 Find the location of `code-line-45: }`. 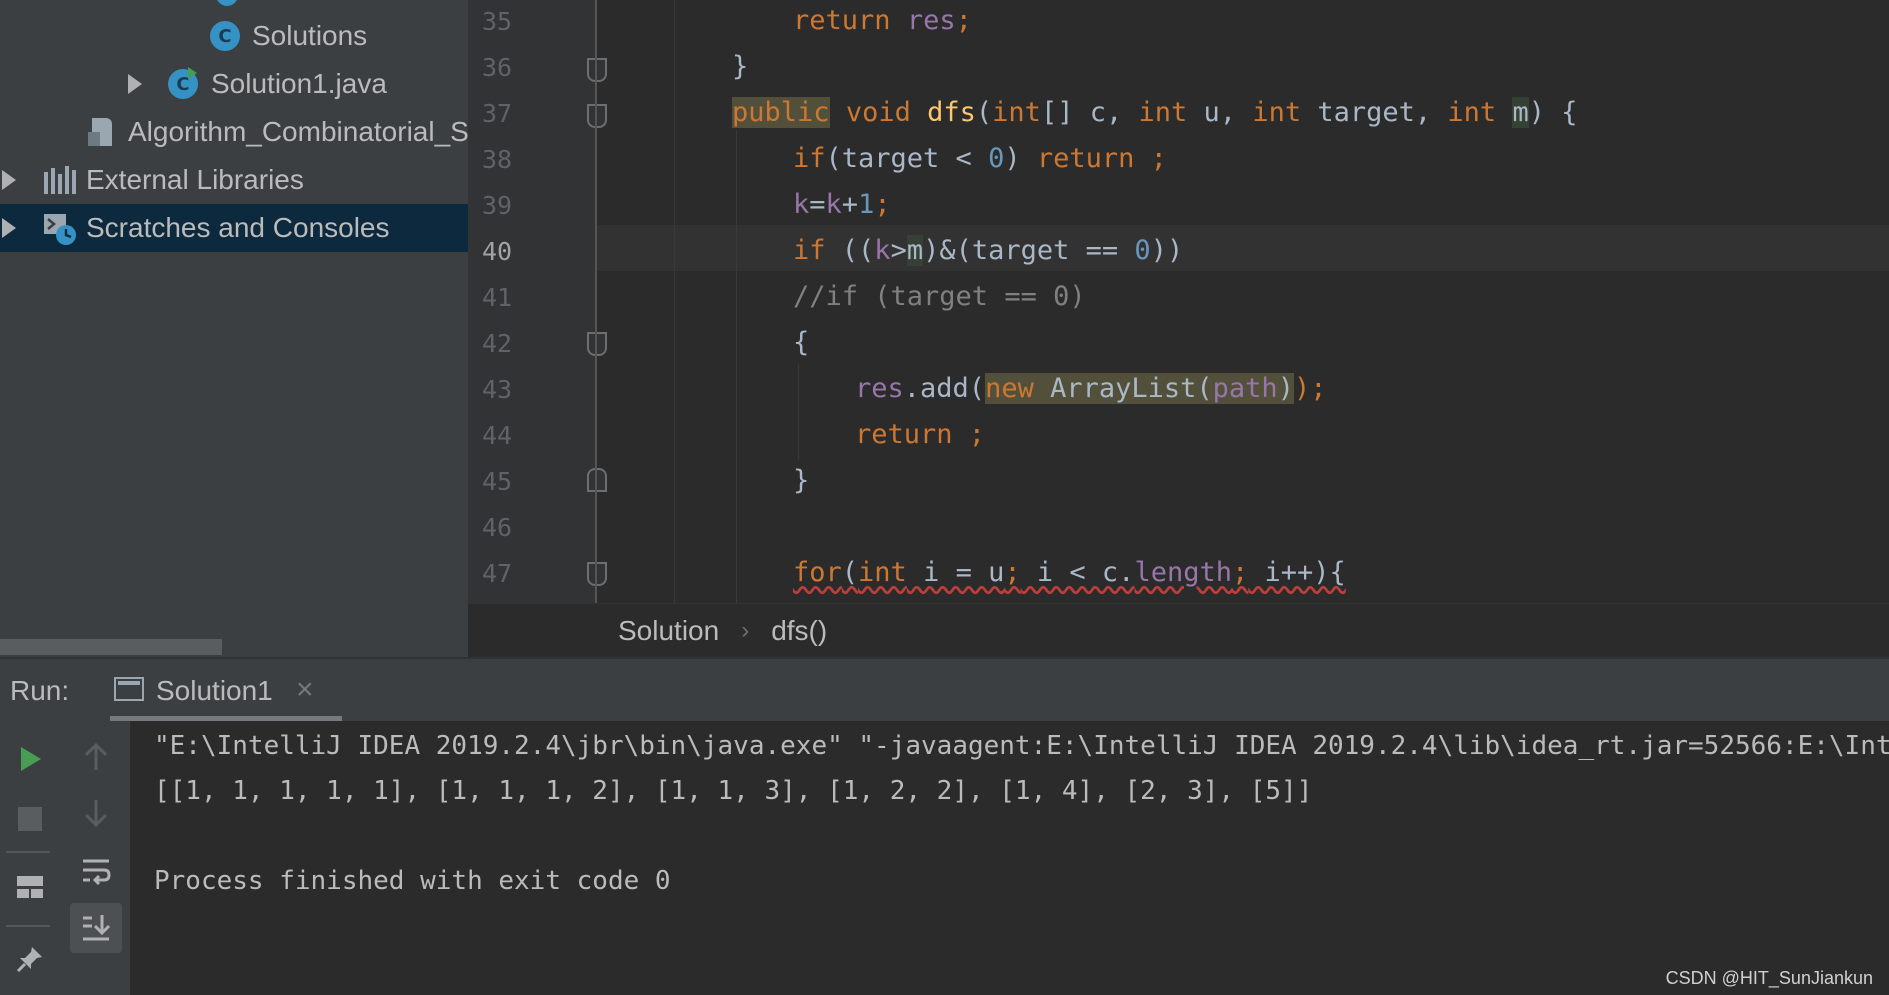

code-line-45: } is located at coordinates (801, 480).